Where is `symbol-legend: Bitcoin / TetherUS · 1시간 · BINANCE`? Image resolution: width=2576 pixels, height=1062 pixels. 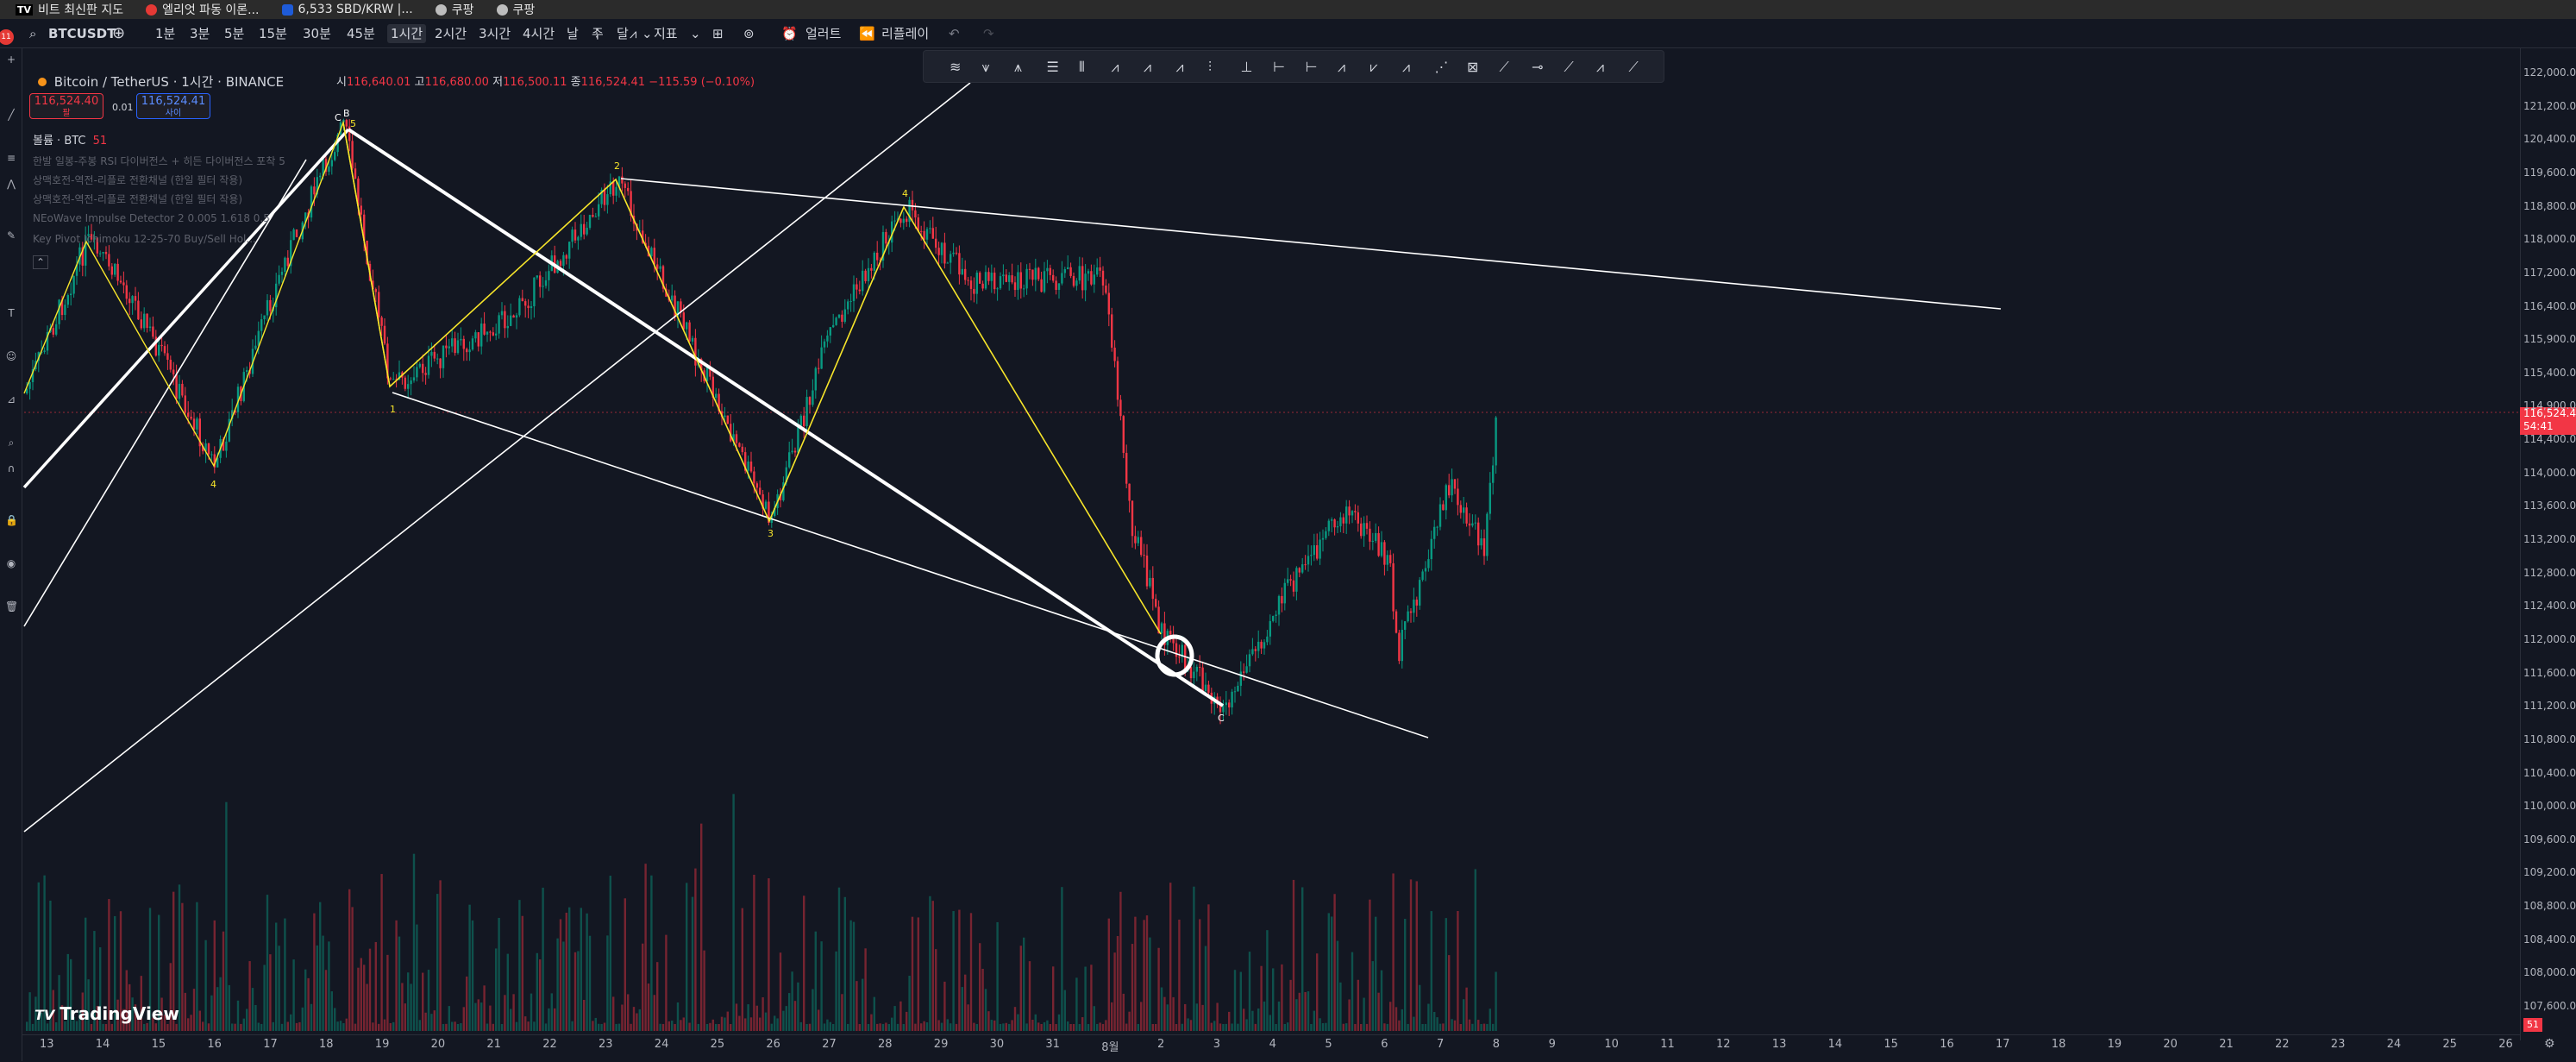
symbol-legend: Bitcoin / TetherUS · 1시간 · BINANCE is located at coordinates (161, 81).